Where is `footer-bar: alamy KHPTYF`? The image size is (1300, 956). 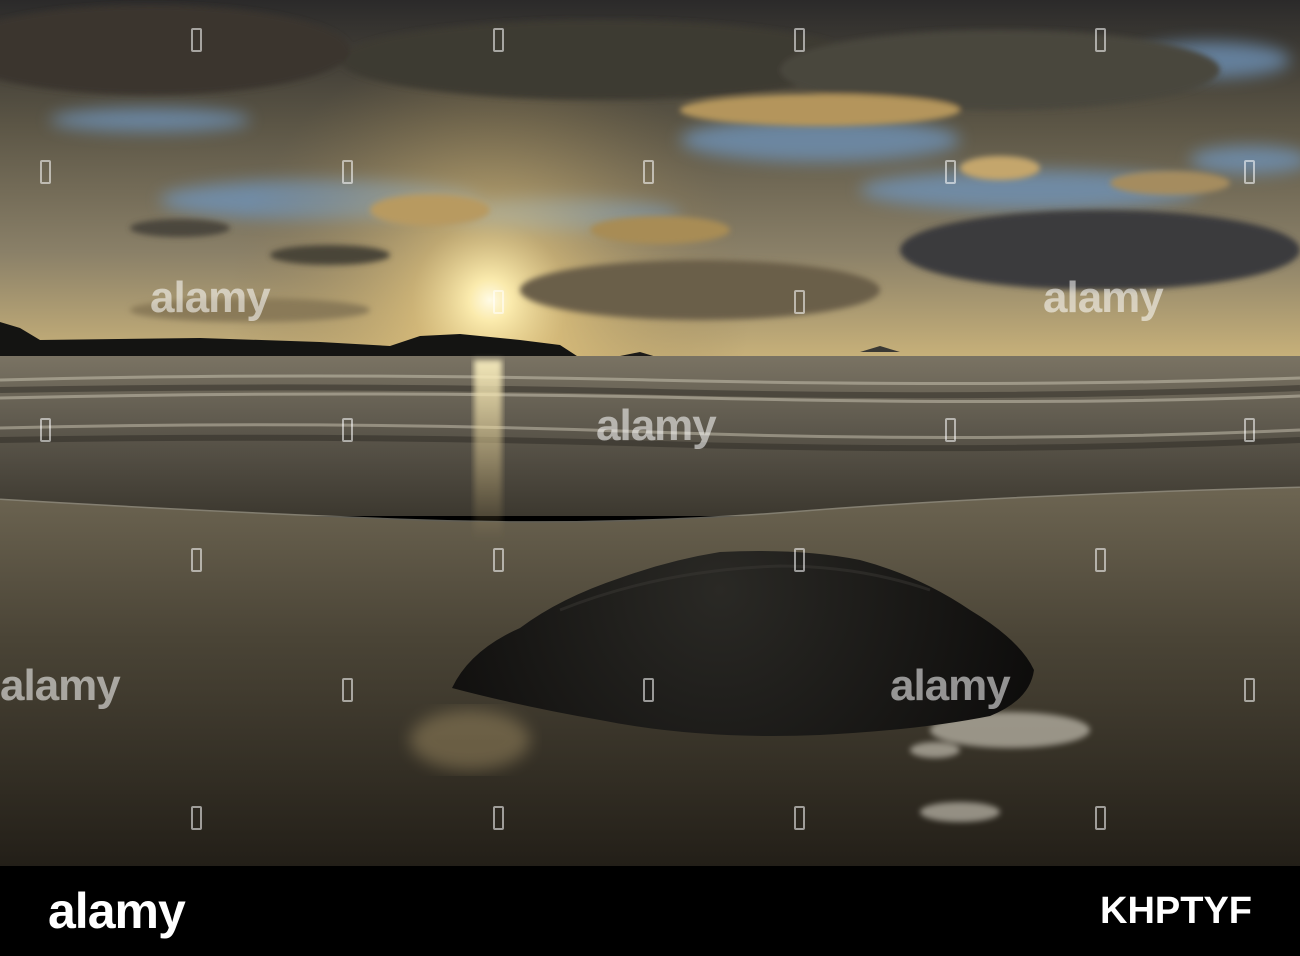 footer-bar: alamy KHPTYF is located at coordinates (650, 911).